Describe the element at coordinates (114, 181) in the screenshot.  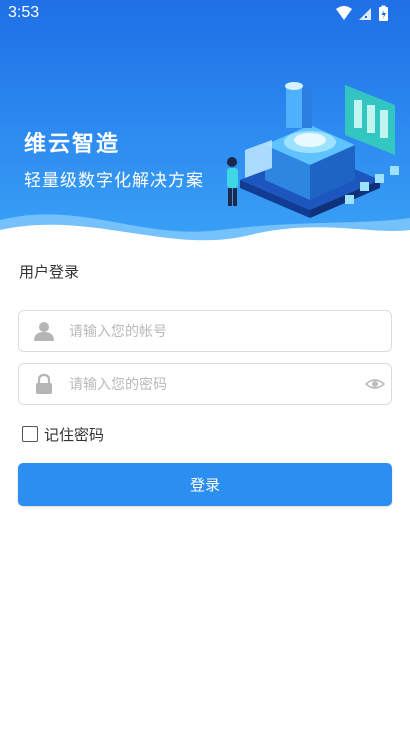
I see `hero-subtitle: 轻量级数字化解决方案` at that location.